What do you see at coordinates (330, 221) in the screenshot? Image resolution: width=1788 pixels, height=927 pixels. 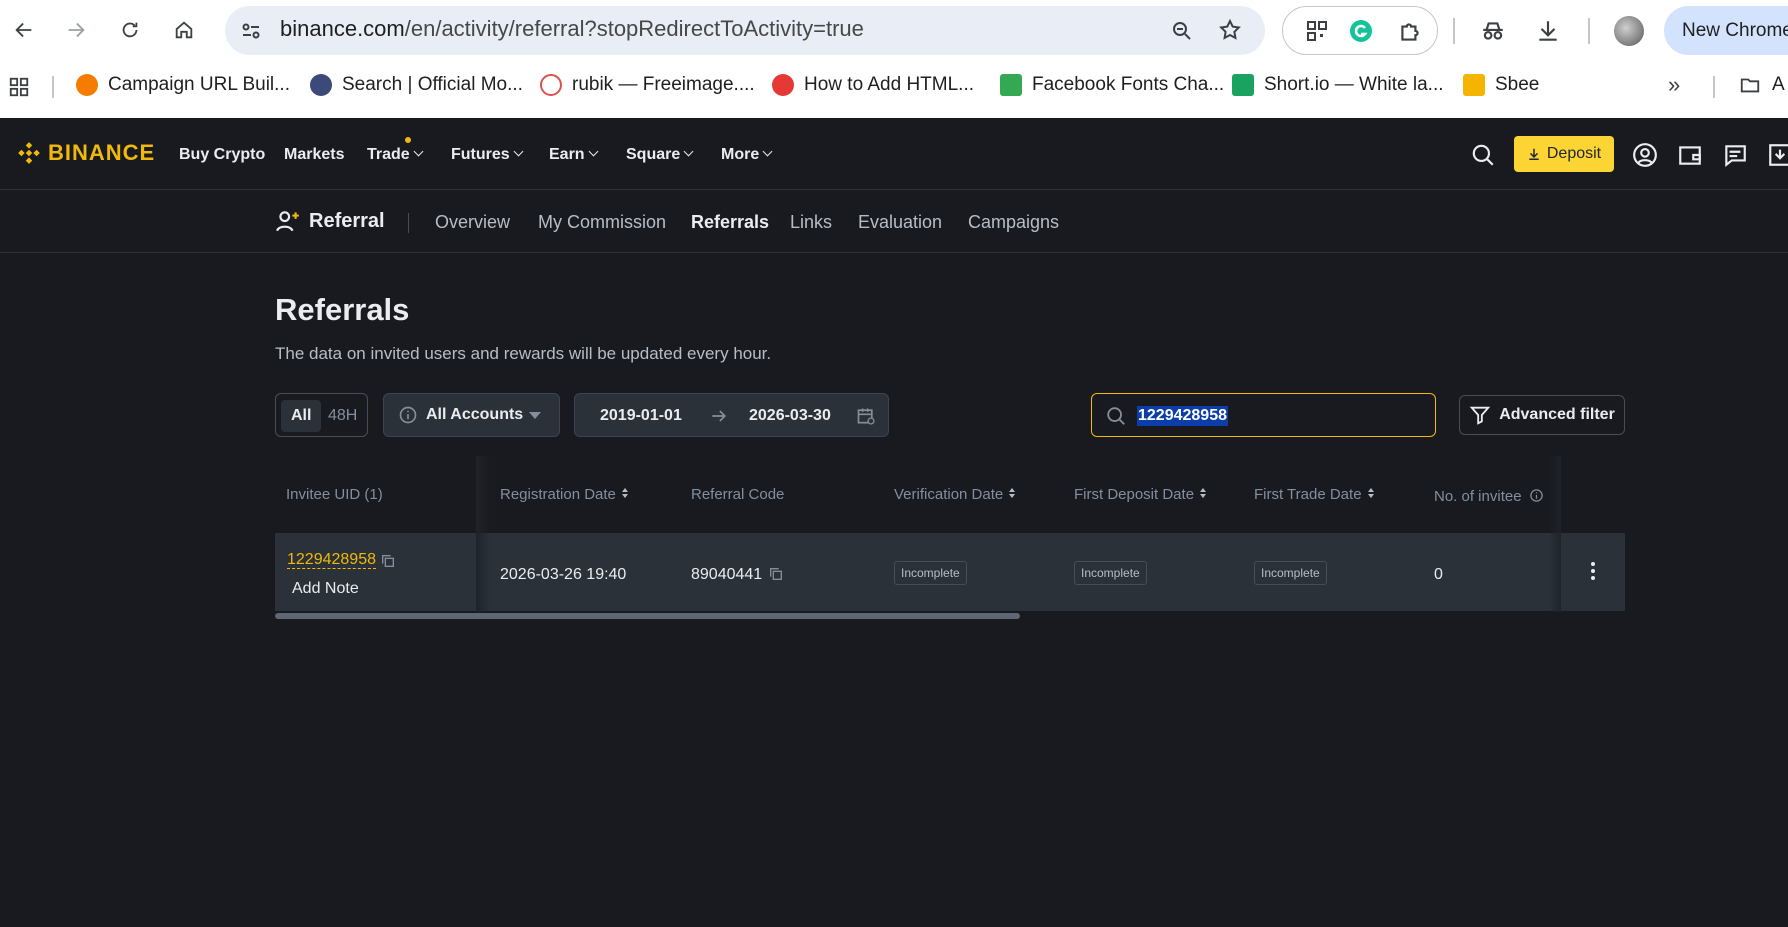 I see `referral-title: Referral` at bounding box center [330, 221].